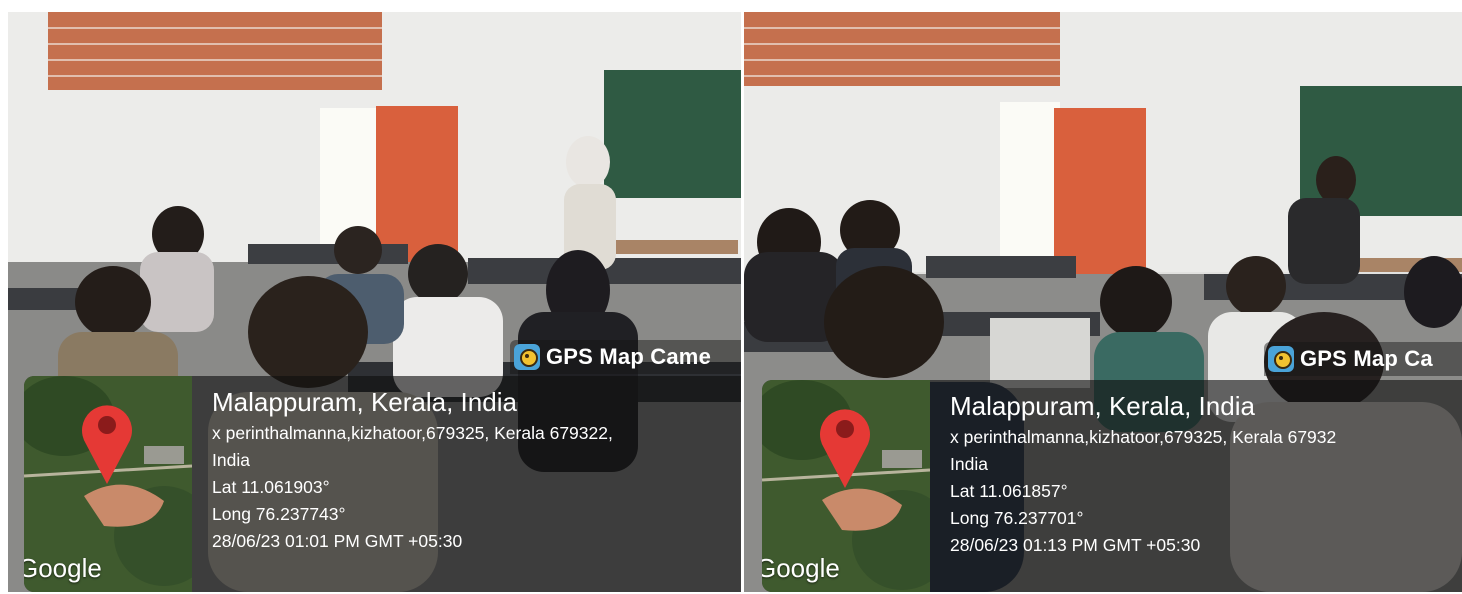  What do you see at coordinates (279, 514) in the screenshot?
I see `longitude: Long 76.237743°` at bounding box center [279, 514].